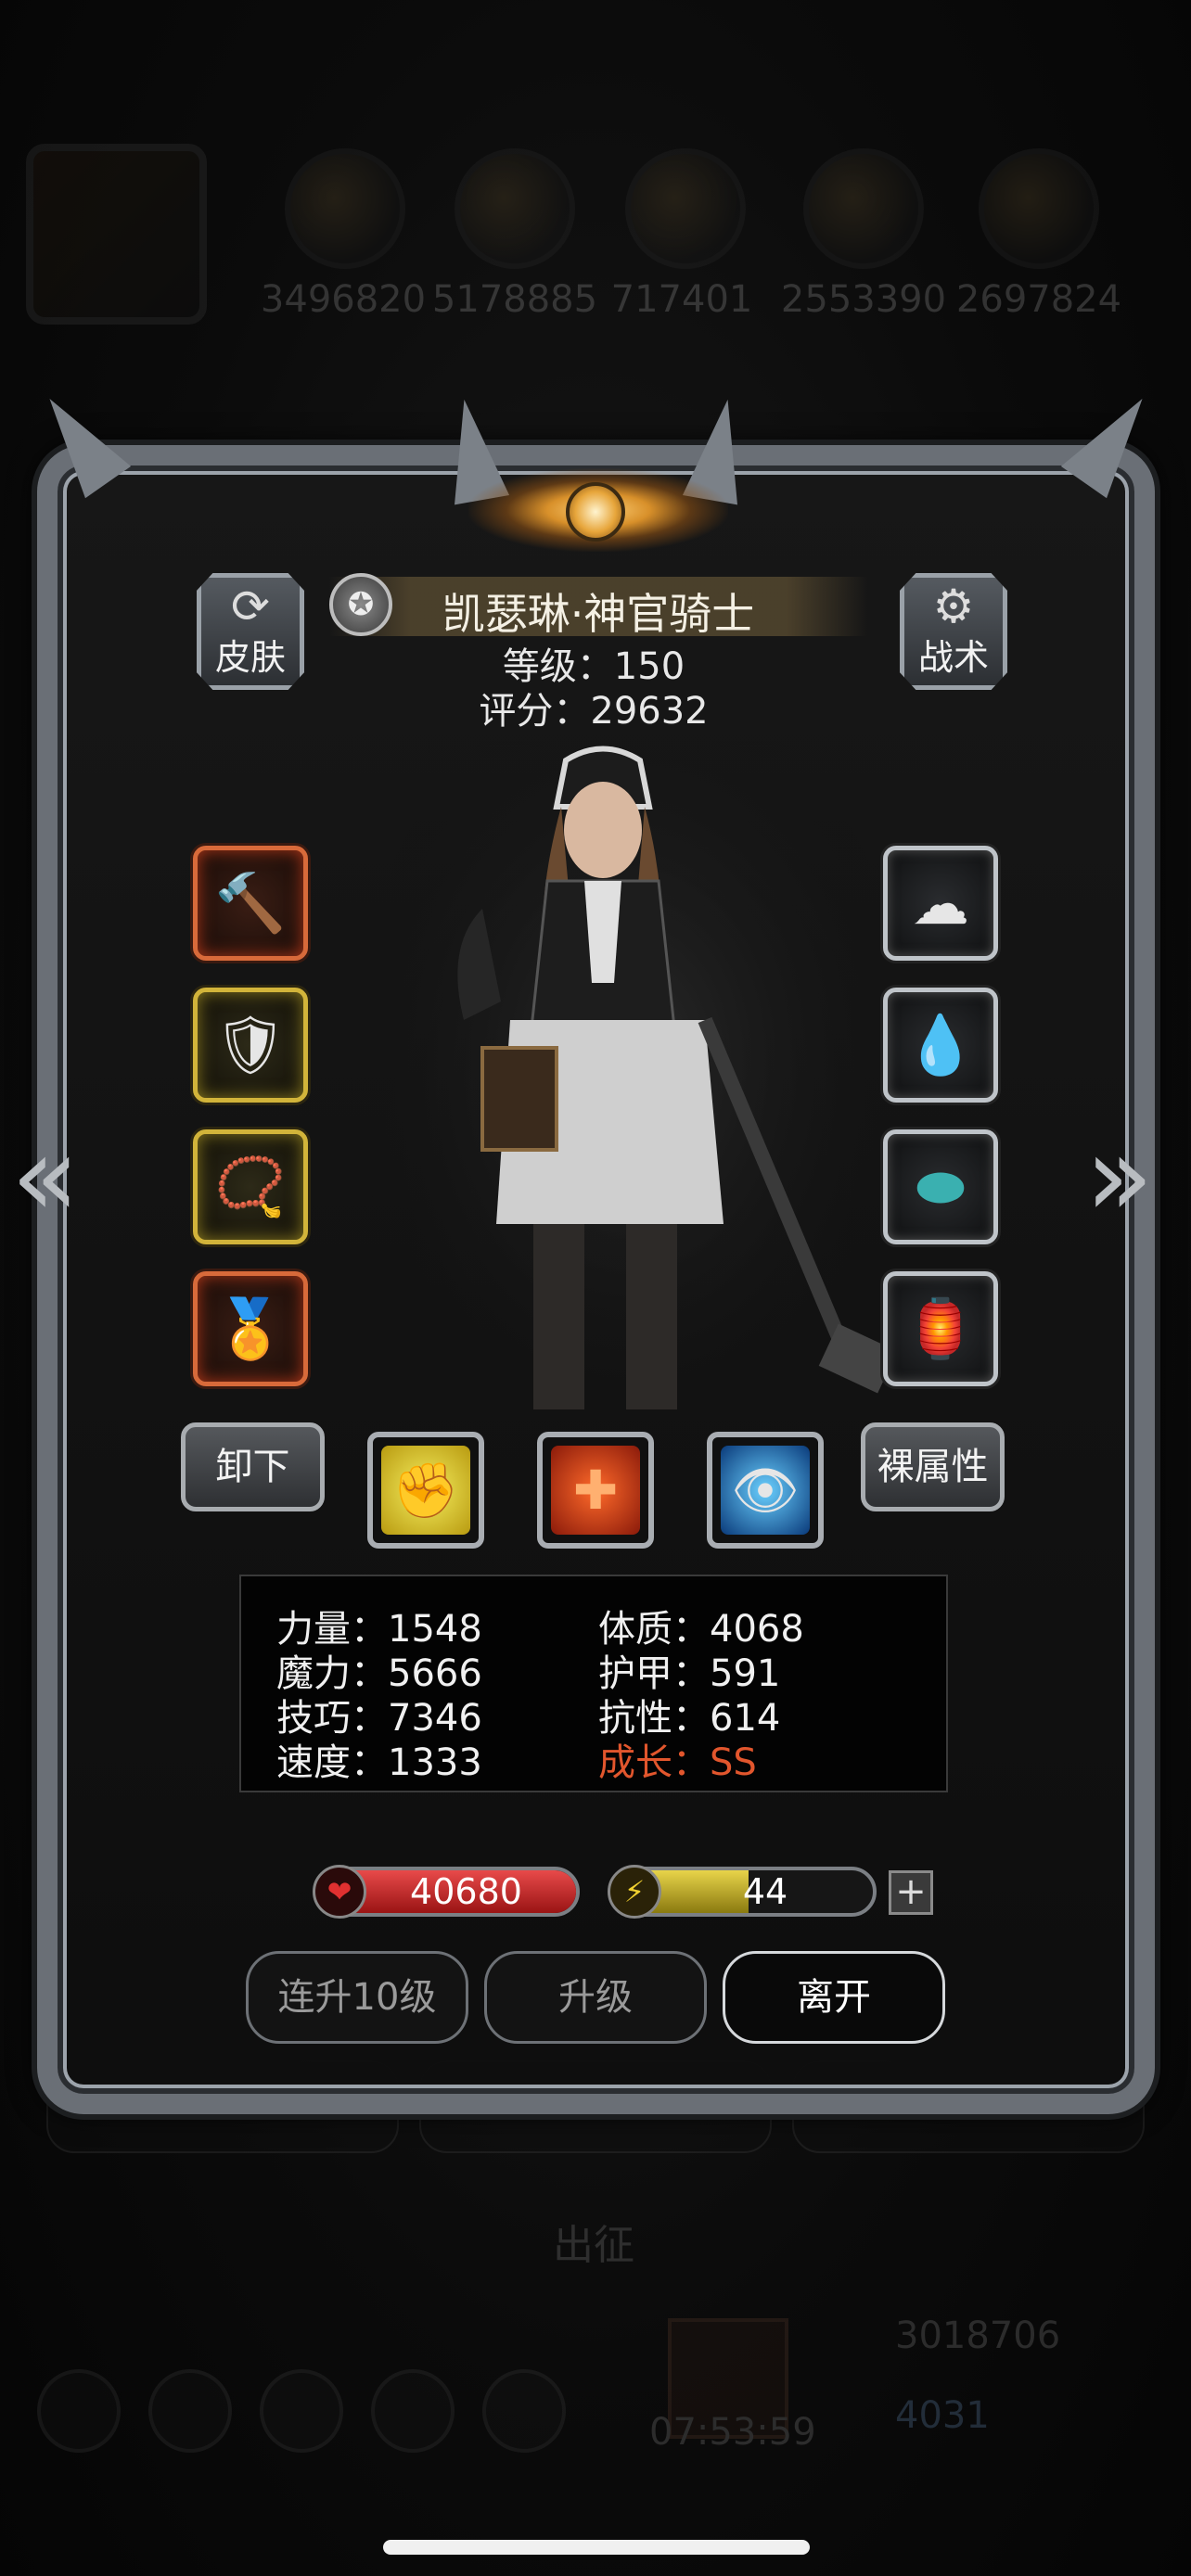 The image size is (1191, 2576). Describe the element at coordinates (250, 657) in the screenshot. I see `skin-button-label: 皮肤` at that location.